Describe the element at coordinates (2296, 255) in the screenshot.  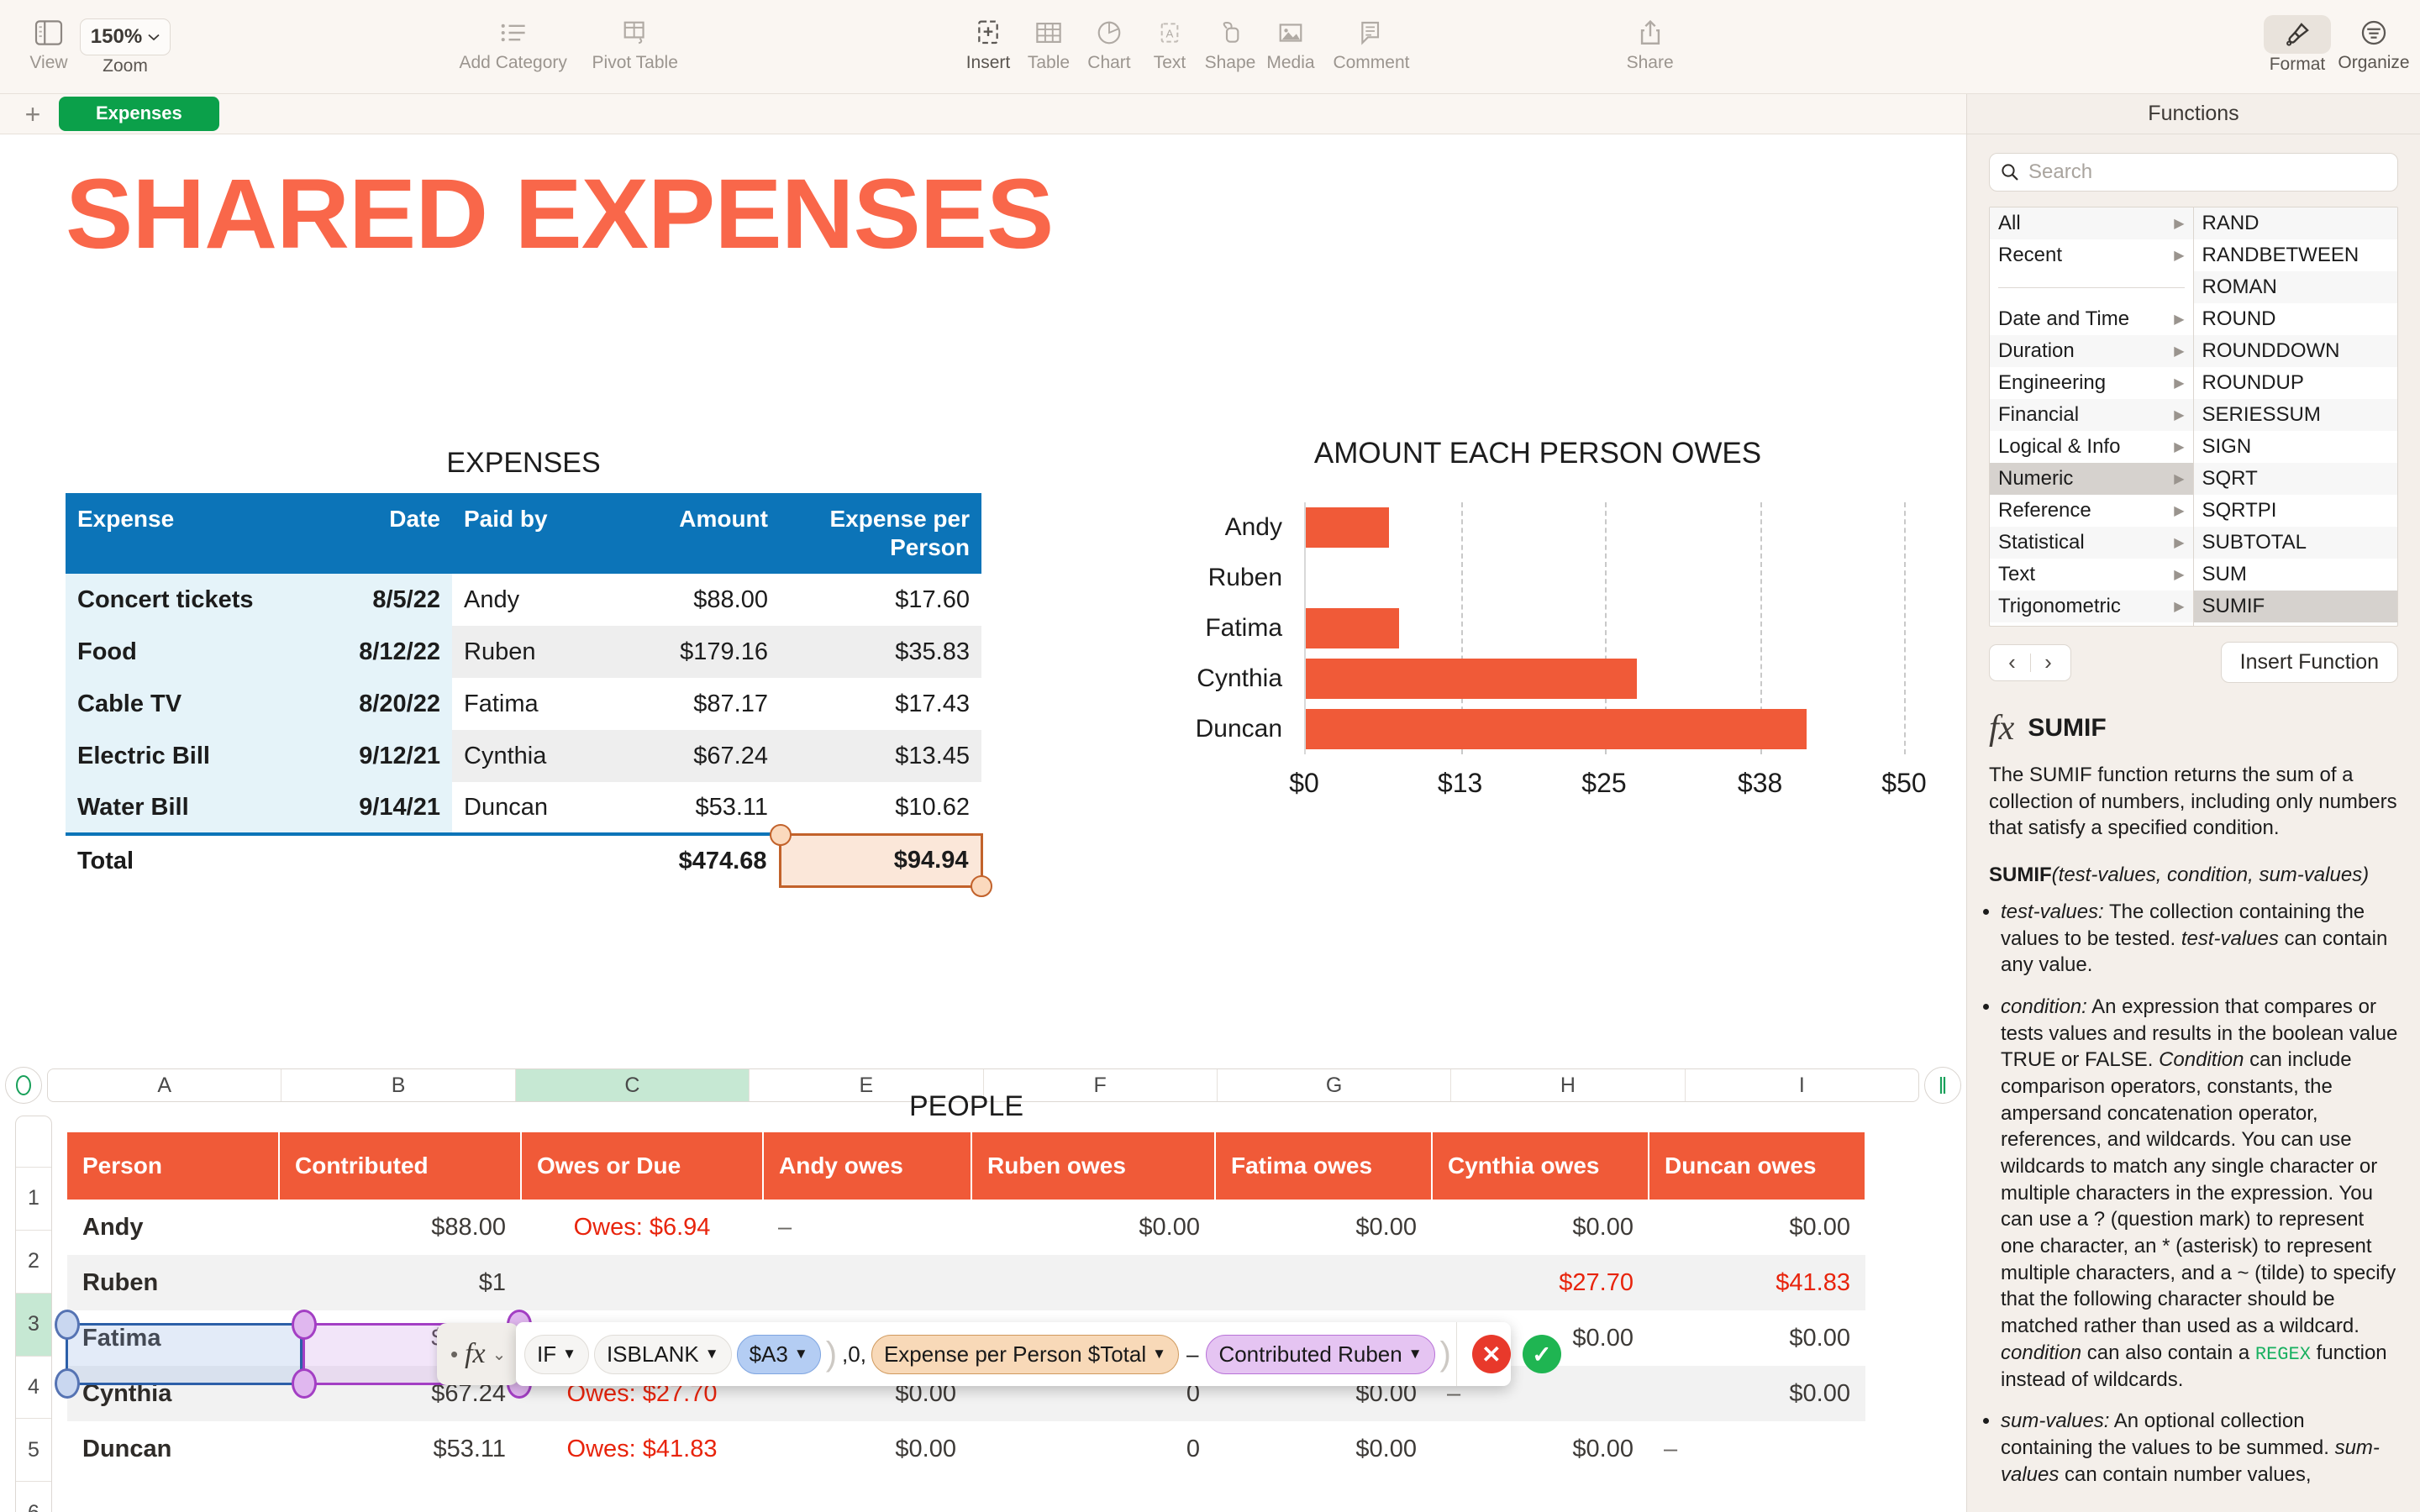
I see `function-item-randbetween: RANDBETWEEN` at that location.